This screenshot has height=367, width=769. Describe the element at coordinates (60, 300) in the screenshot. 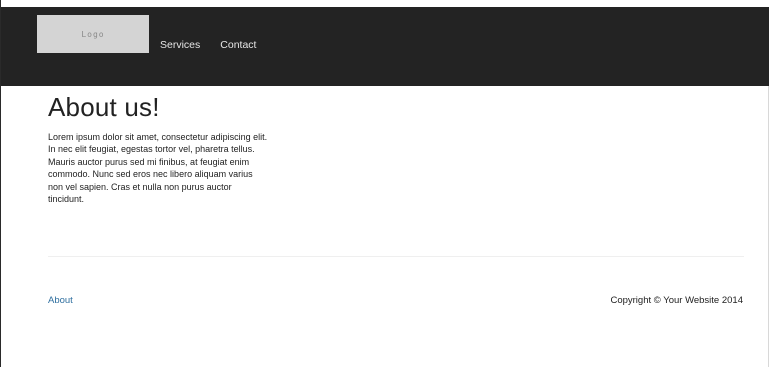

I see `footer-link-about: About` at that location.